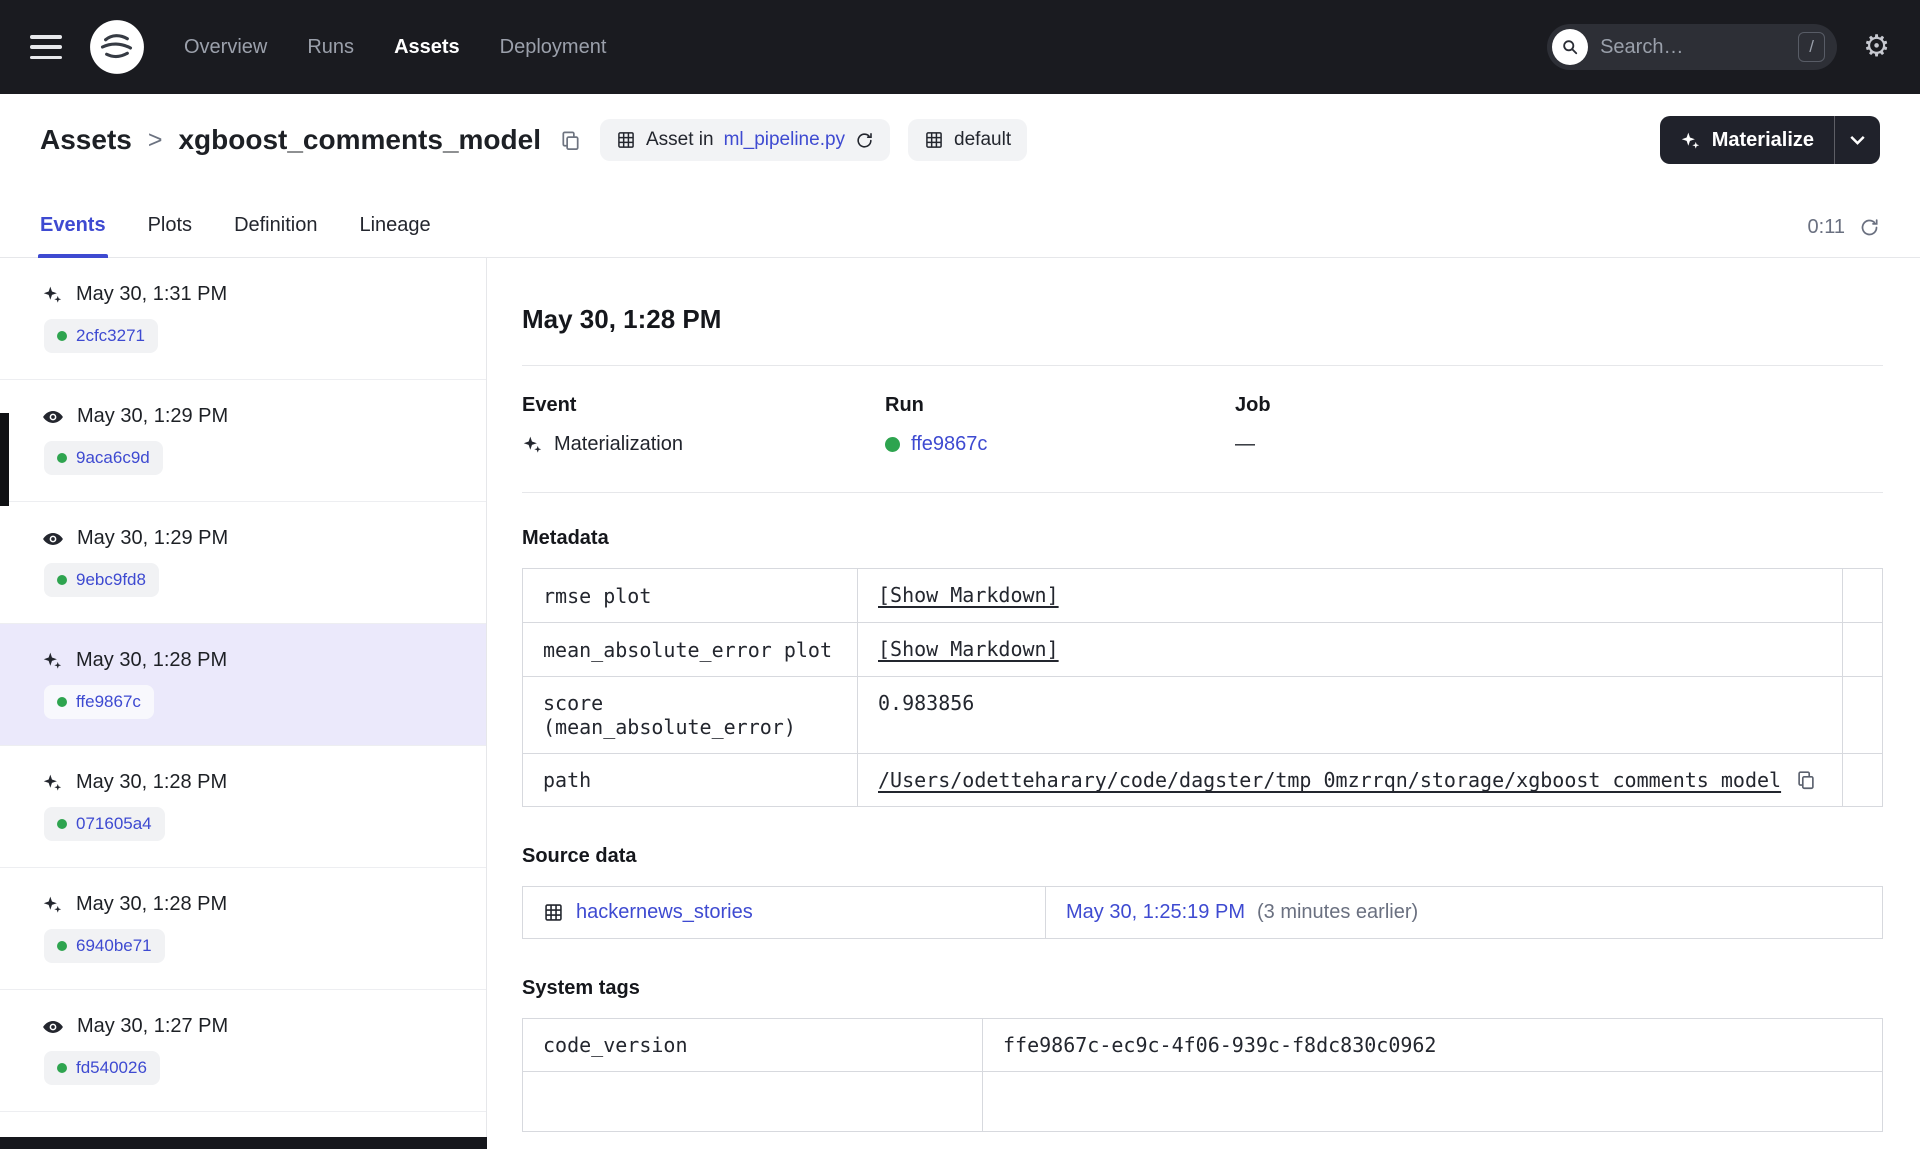 The width and height of the screenshot is (1920, 1149). I want to click on run-badge: 6940be71, so click(104, 946).